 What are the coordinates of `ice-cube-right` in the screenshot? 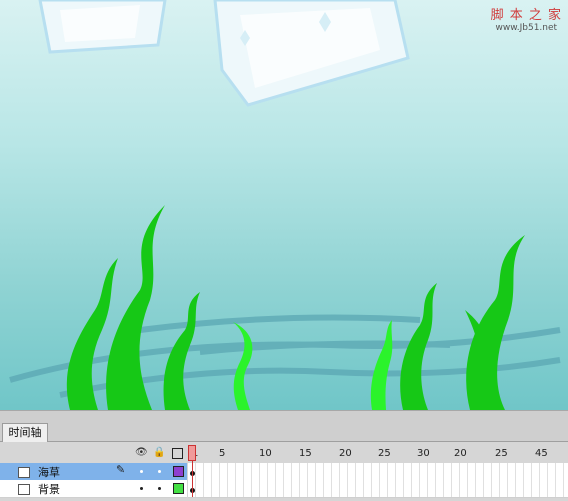 It's located at (311, 53).